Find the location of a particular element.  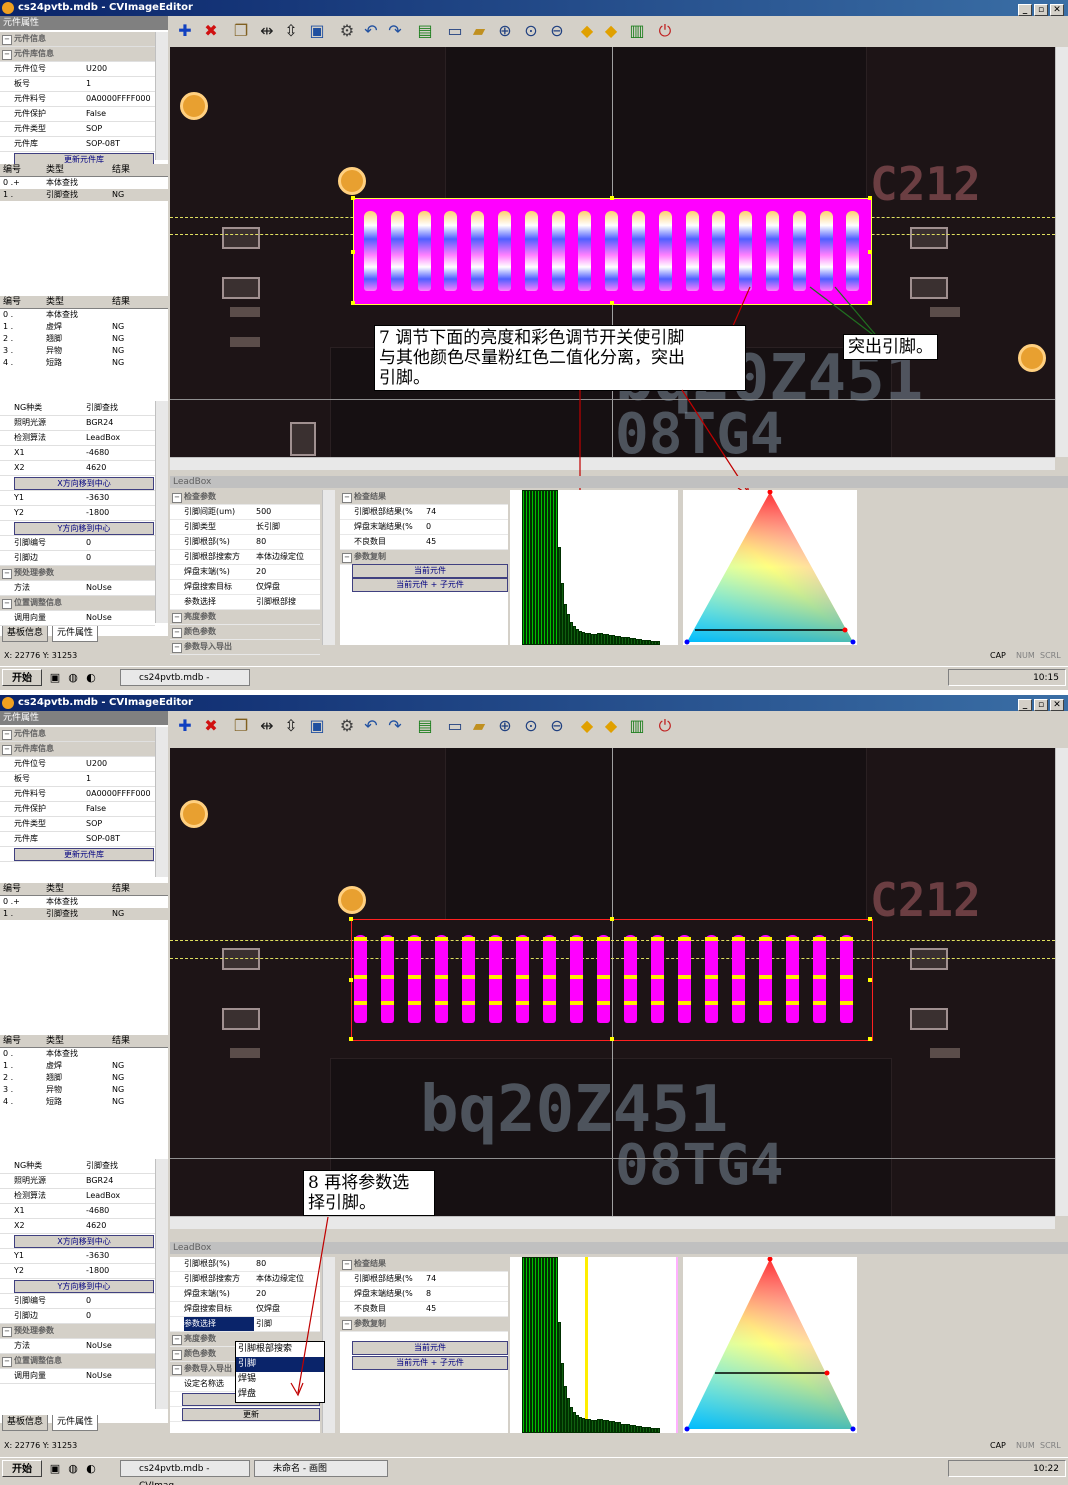

param-value: 500 is located at coordinates (287, 512).